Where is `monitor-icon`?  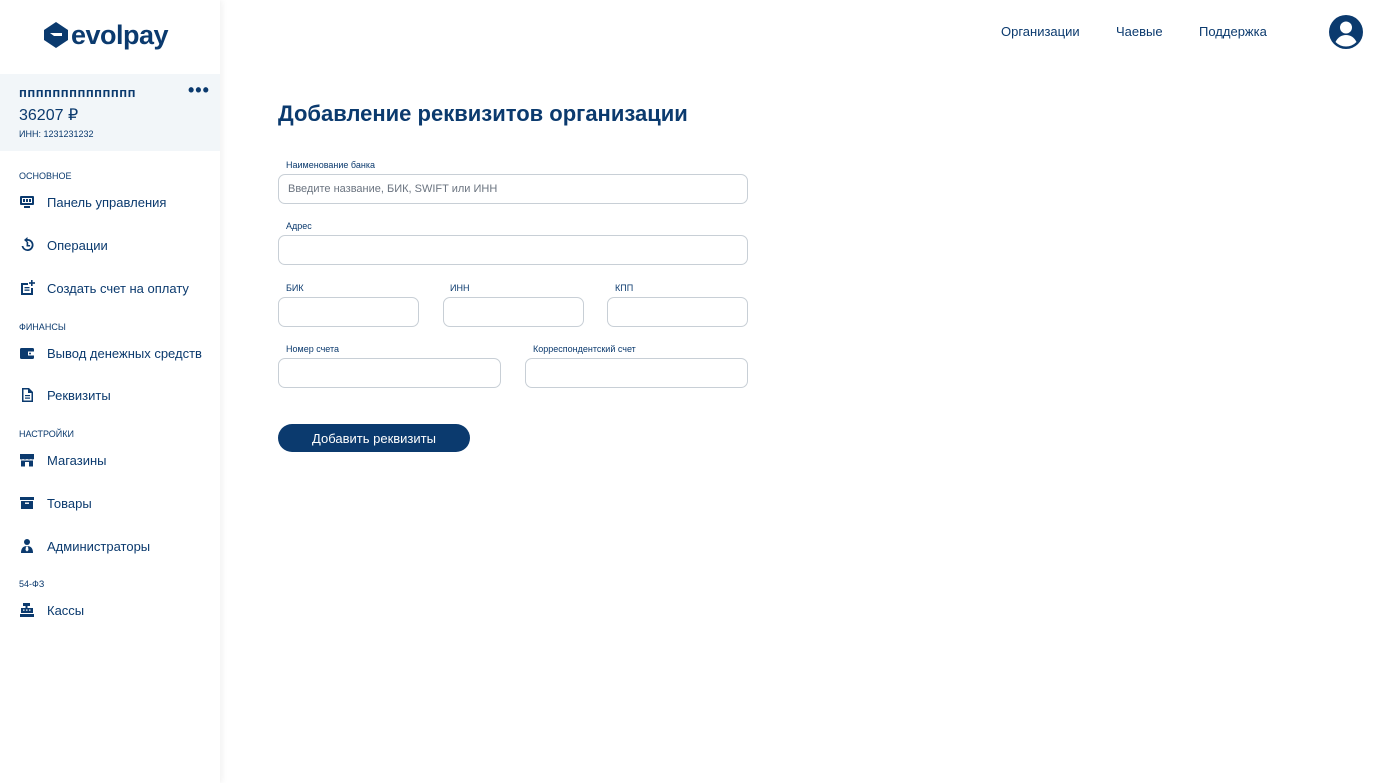 monitor-icon is located at coordinates (27, 202).